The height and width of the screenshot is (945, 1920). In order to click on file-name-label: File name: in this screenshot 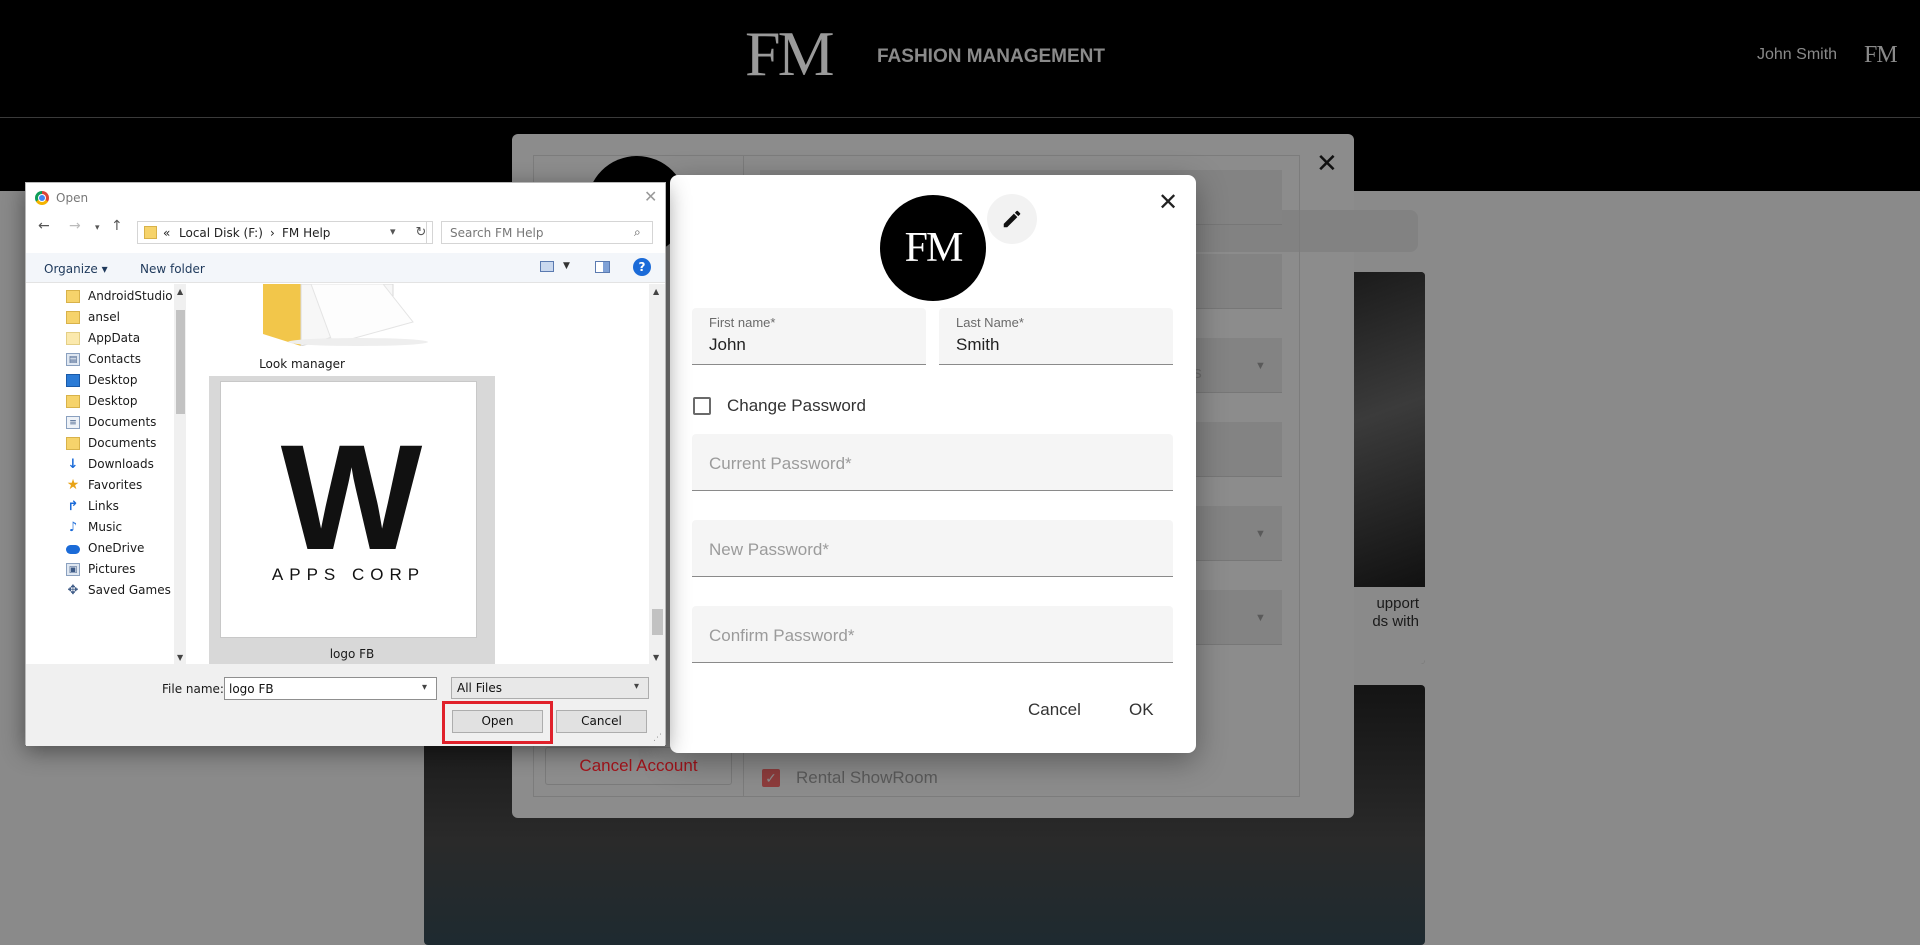, I will do `click(193, 689)`.